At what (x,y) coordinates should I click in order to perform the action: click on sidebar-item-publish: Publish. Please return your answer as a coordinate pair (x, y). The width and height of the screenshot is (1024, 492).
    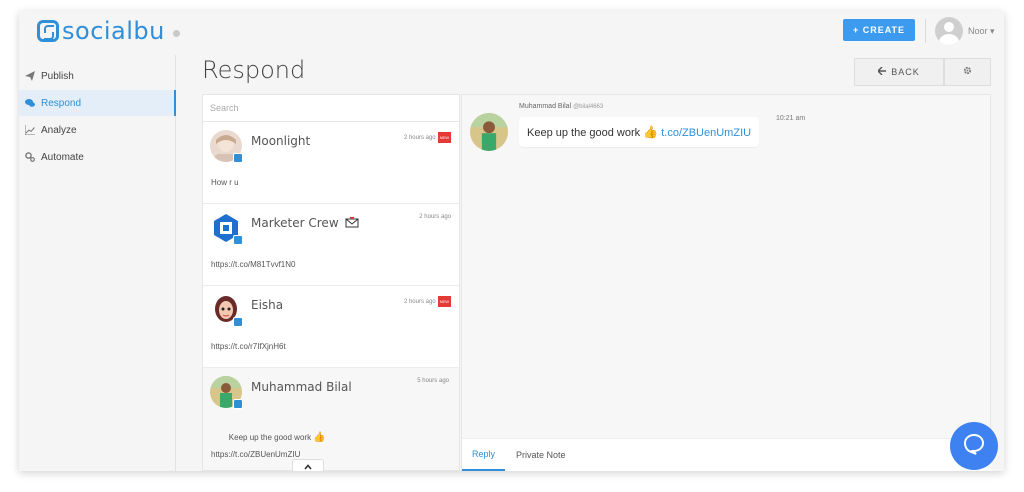
    Looking at the image, I should click on (97, 76).